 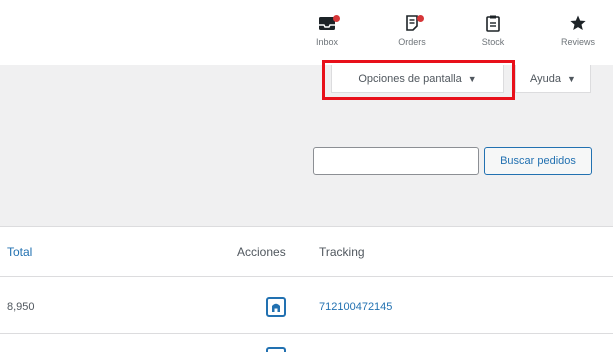 What do you see at coordinates (546, 78) in the screenshot?
I see `help-label: Ayuda` at bounding box center [546, 78].